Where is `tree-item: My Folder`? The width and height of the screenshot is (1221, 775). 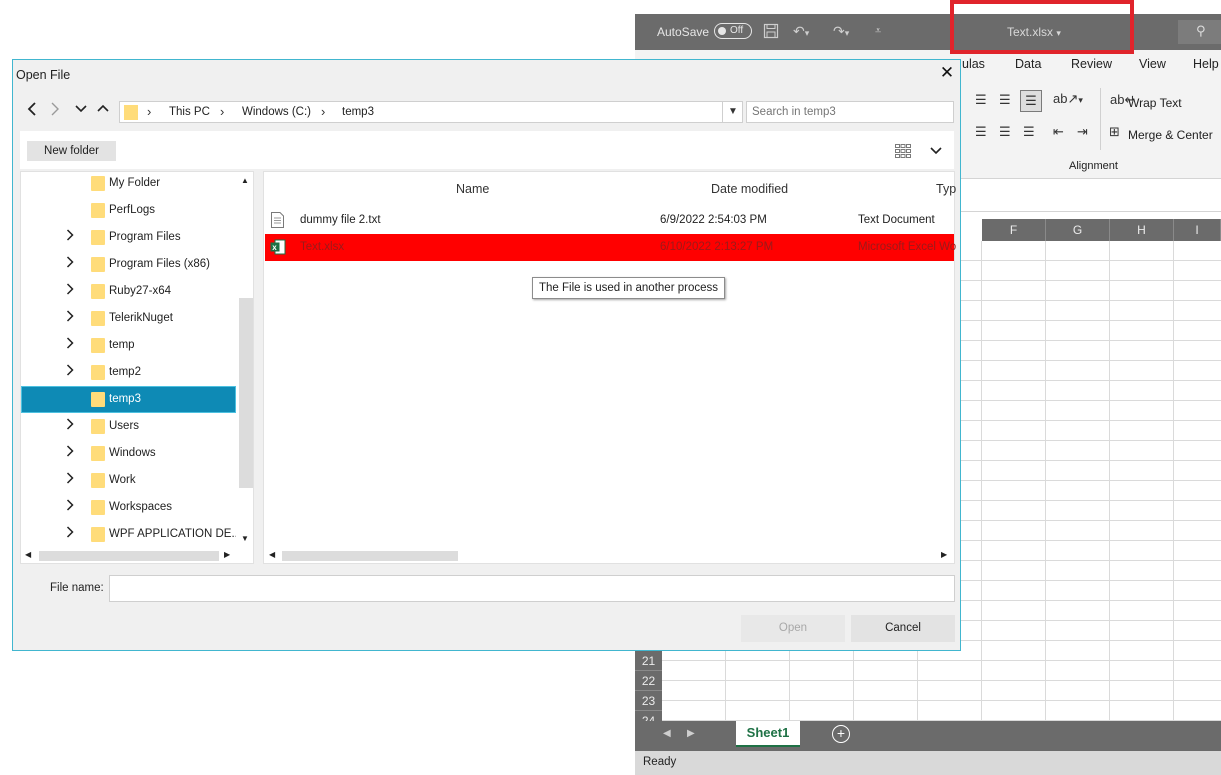
tree-item: My Folder is located at coordinates (128, 183).